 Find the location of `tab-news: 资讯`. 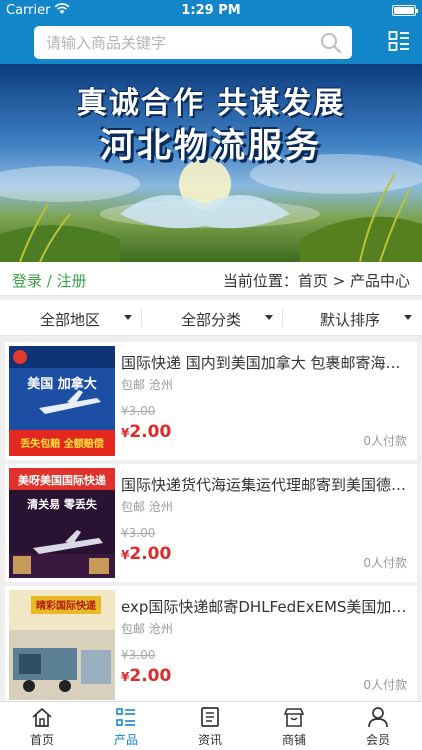

tab-news: 资讯 is located at coordinates (210, 726).